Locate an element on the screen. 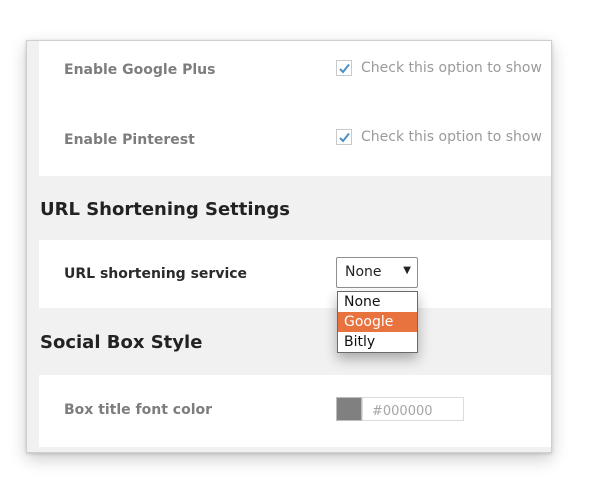 This screenshot has width=600, height=492. option-bitly: Bitly is located at coordinates (377, 342).